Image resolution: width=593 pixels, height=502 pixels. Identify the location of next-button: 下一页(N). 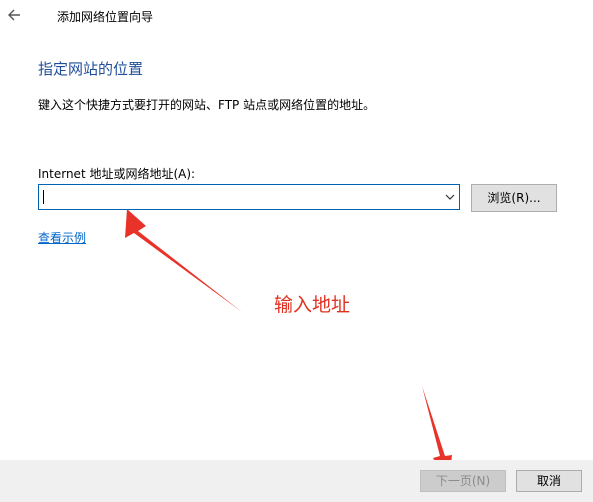
(463, 481).